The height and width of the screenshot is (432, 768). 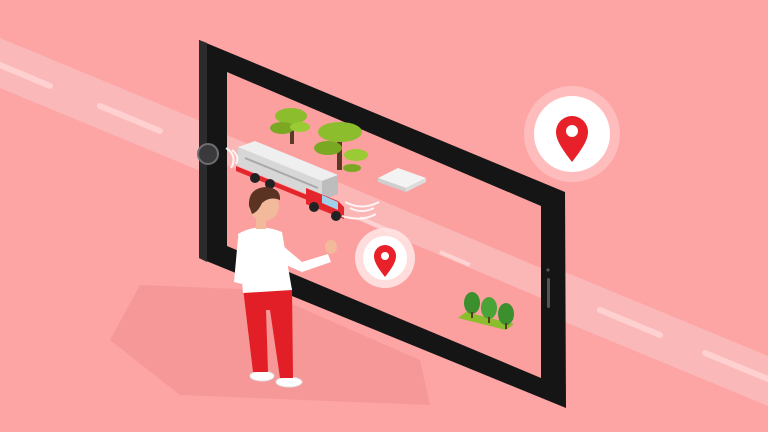 What do you see at coordinates (289, 382) in the screenshot?
I see `shoe-right` at bounding box center [289, 382].